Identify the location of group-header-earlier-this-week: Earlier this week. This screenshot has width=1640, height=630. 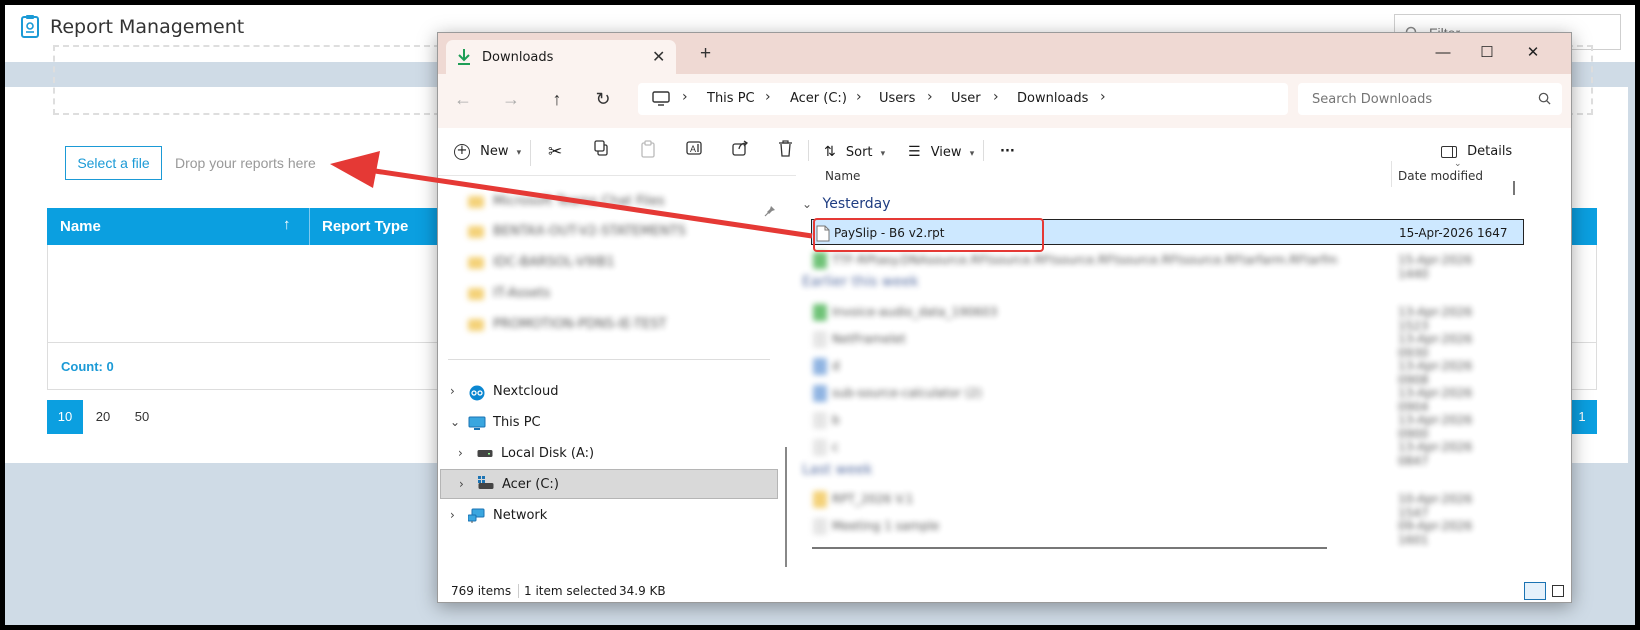
(860, 282).